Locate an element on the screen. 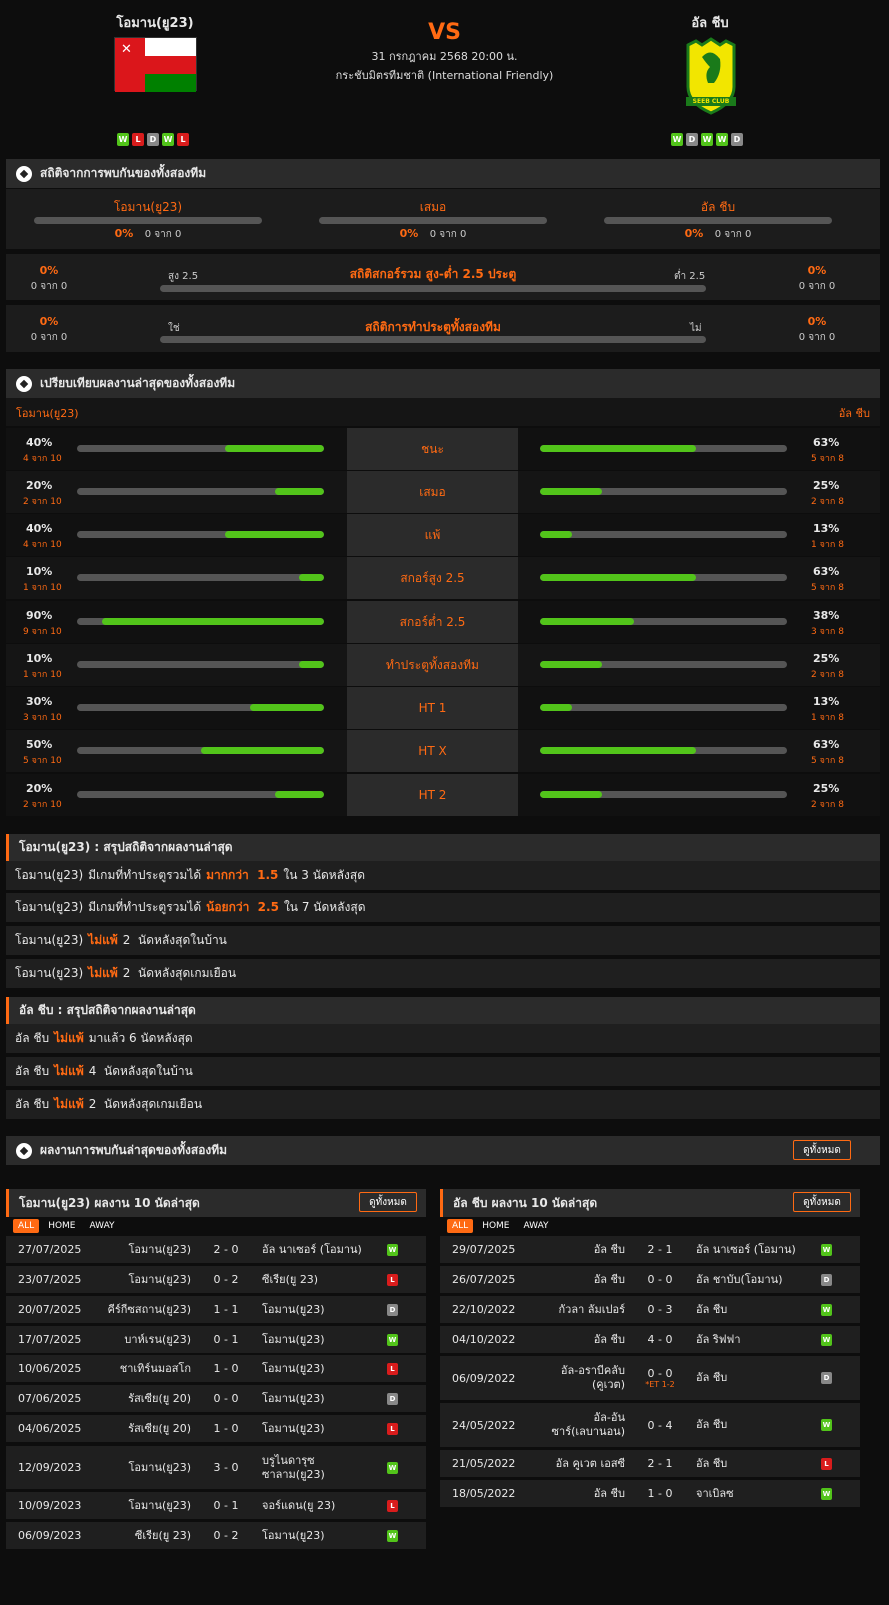  ou-right-count: 0 จาก 0 is located at coordinates (817, 286).